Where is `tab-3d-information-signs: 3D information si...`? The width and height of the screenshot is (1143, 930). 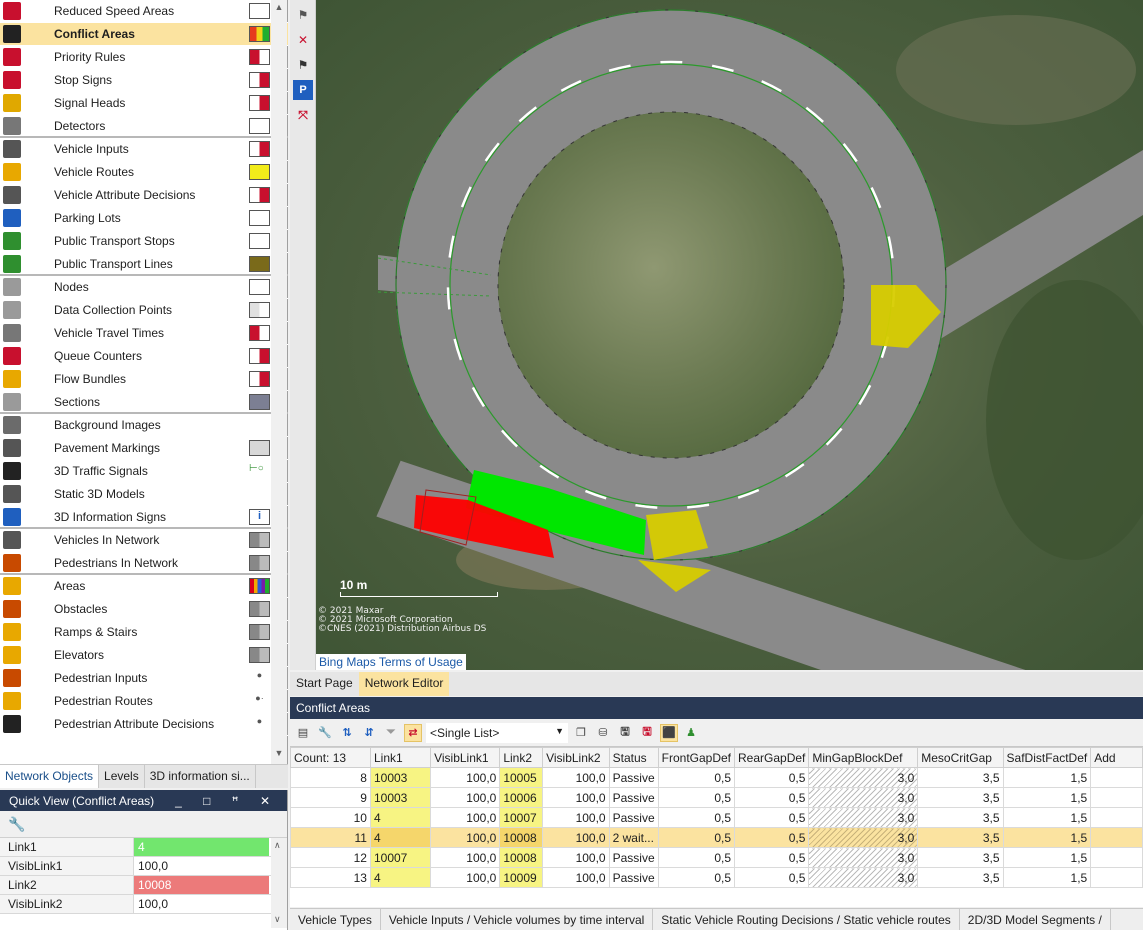 tab-3d-information-signs: 3D information si... is located at coordinates (200, 776).